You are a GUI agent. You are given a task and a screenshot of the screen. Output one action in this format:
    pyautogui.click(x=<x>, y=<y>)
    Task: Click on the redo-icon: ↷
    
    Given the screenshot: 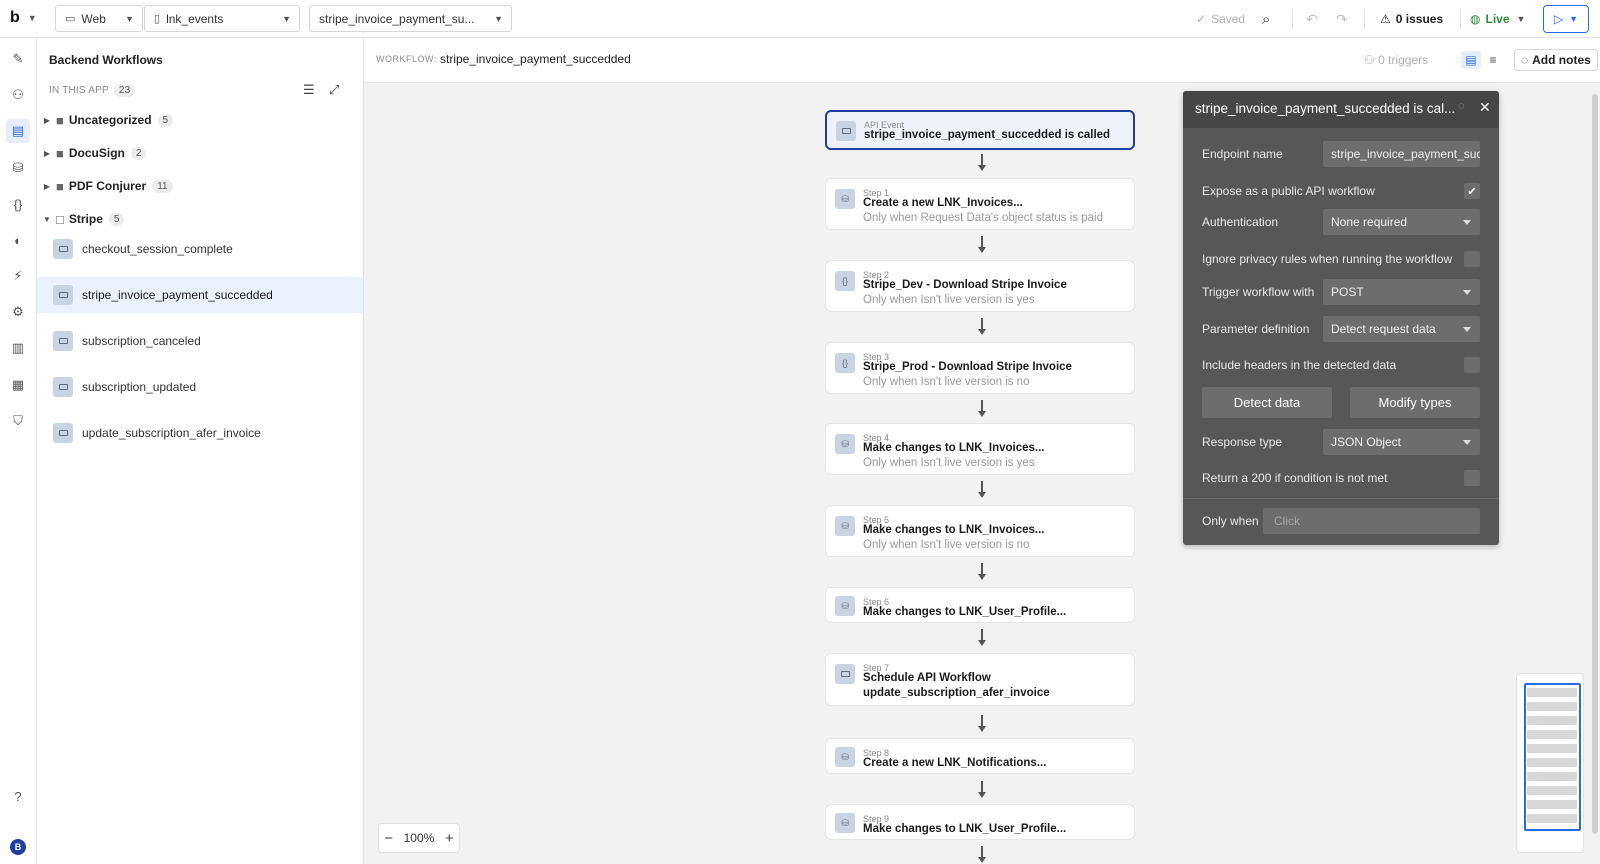 What is the action you would take?
    pyautogui.click(x=1342, y=19)
    